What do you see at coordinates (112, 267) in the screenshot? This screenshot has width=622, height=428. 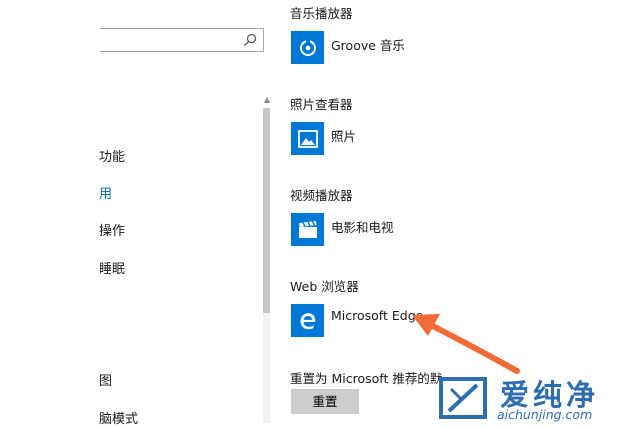 I see `nav-item-sleep: 睡眠` at bounding box center [112, 267].